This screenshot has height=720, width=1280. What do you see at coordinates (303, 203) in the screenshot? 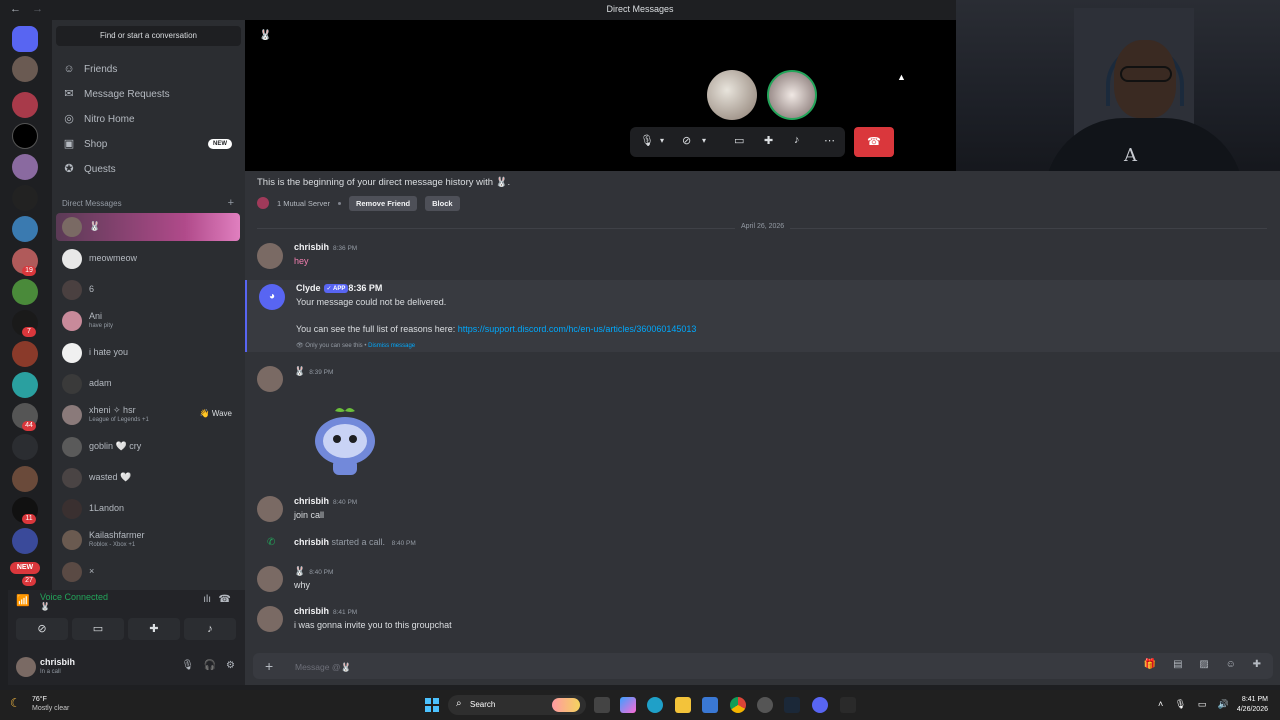
I see `mutual-servers: 1 Mutual Server` at bounding box center [303, 203].